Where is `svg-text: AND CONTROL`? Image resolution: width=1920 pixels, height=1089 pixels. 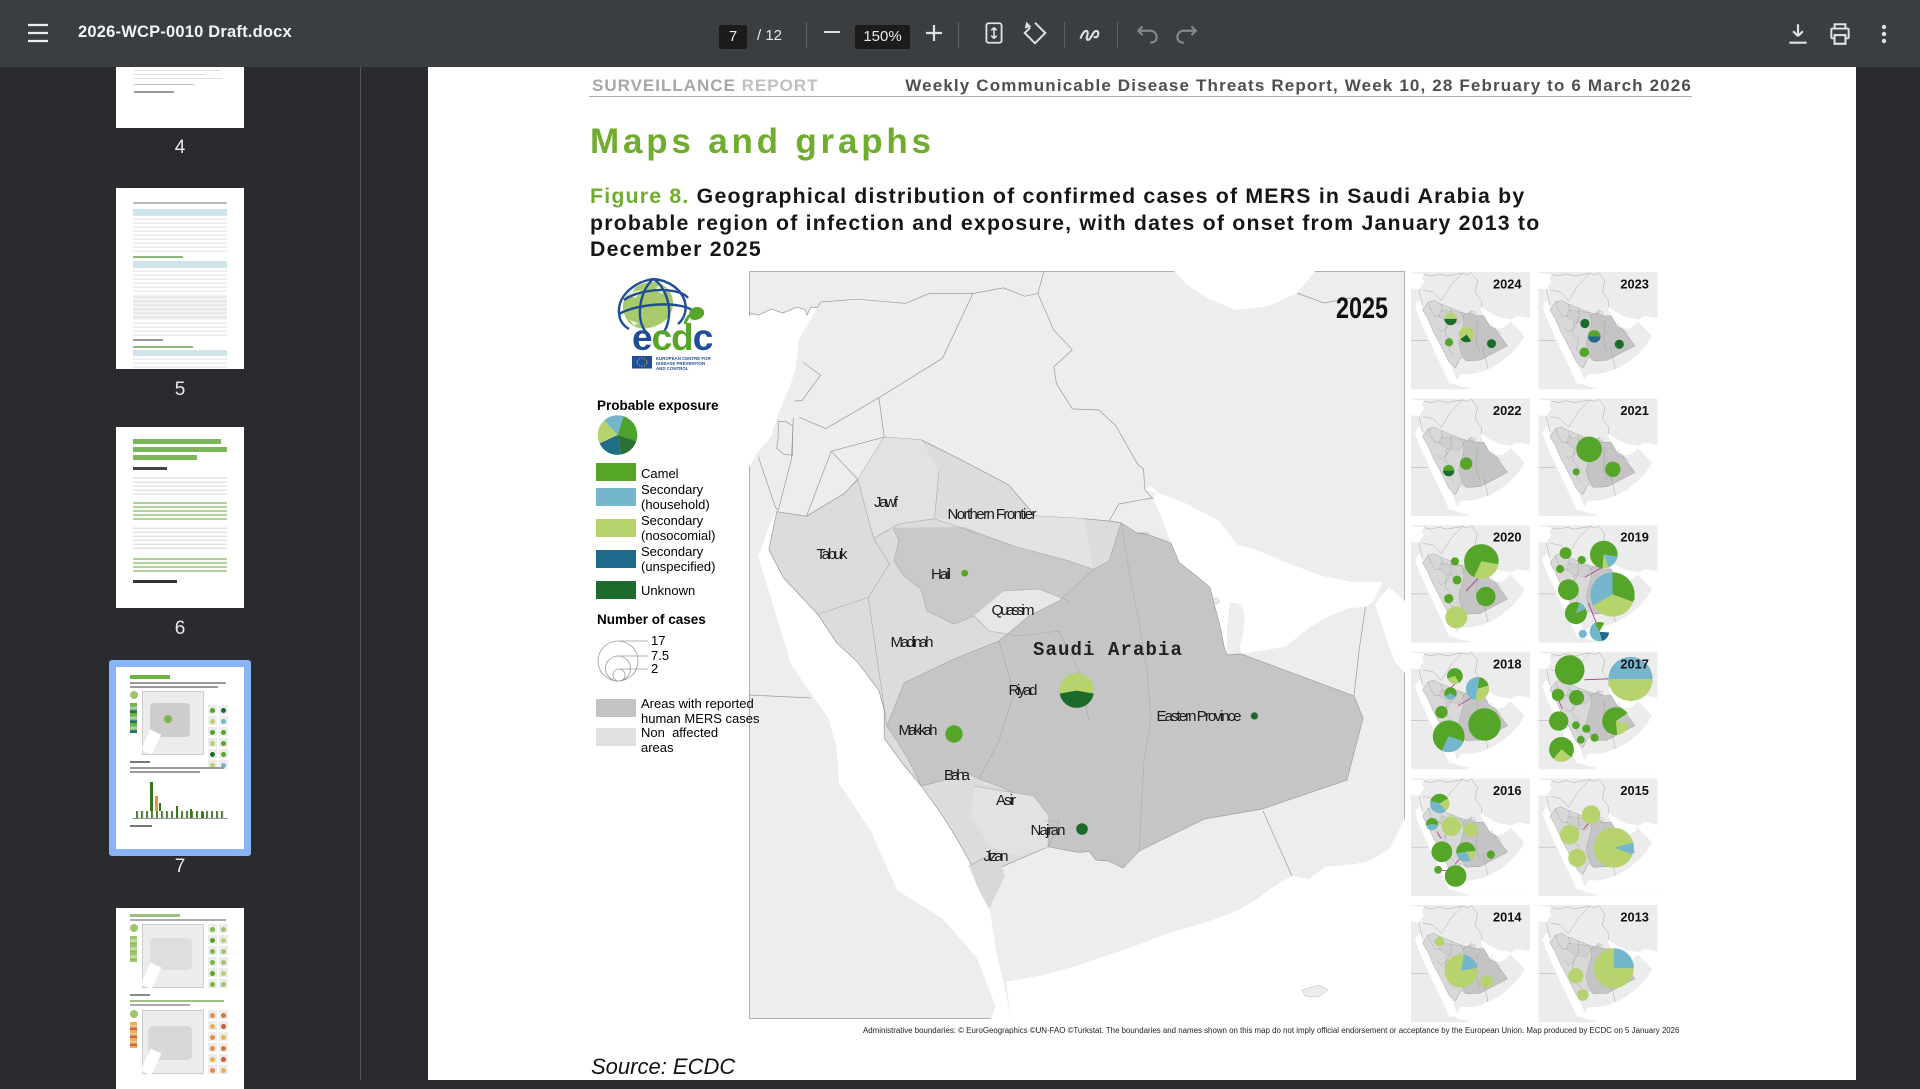
svg-text: AND CONTROL is located at coordinates (672, 368).